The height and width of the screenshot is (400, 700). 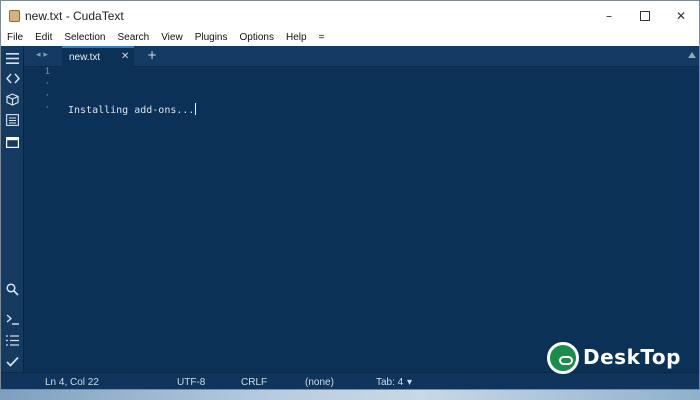 I want to click on watermark-logo: DeskTop, so click(x=620, y=362).